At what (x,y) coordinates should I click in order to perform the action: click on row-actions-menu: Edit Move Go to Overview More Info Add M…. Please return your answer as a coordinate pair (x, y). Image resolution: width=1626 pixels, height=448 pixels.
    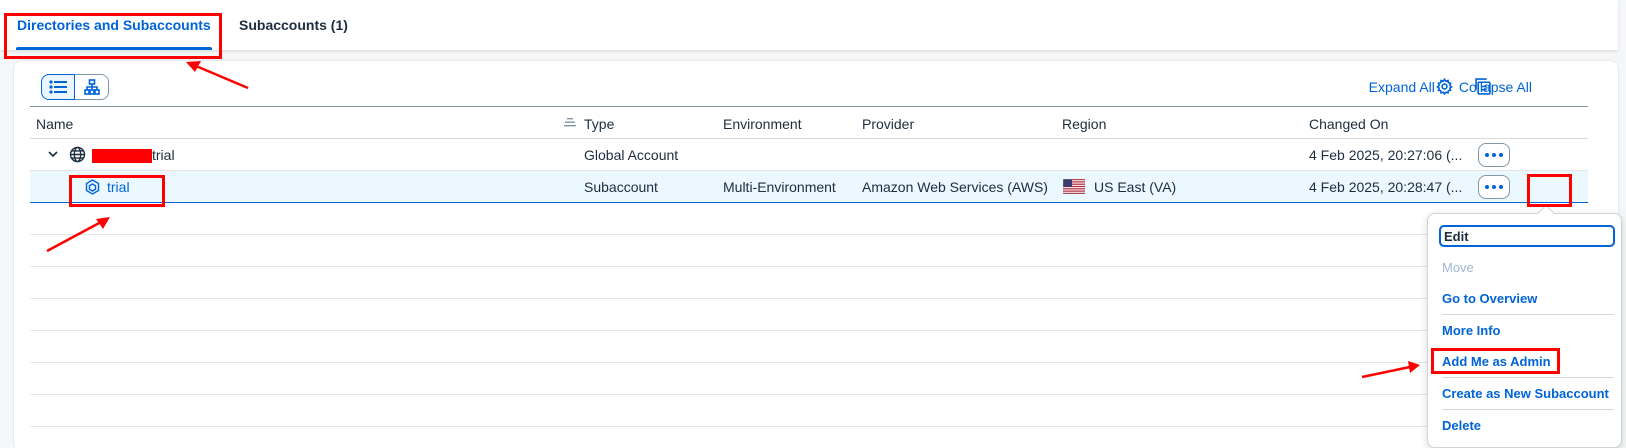
    Looking at the image, I should click on (1524, 326).